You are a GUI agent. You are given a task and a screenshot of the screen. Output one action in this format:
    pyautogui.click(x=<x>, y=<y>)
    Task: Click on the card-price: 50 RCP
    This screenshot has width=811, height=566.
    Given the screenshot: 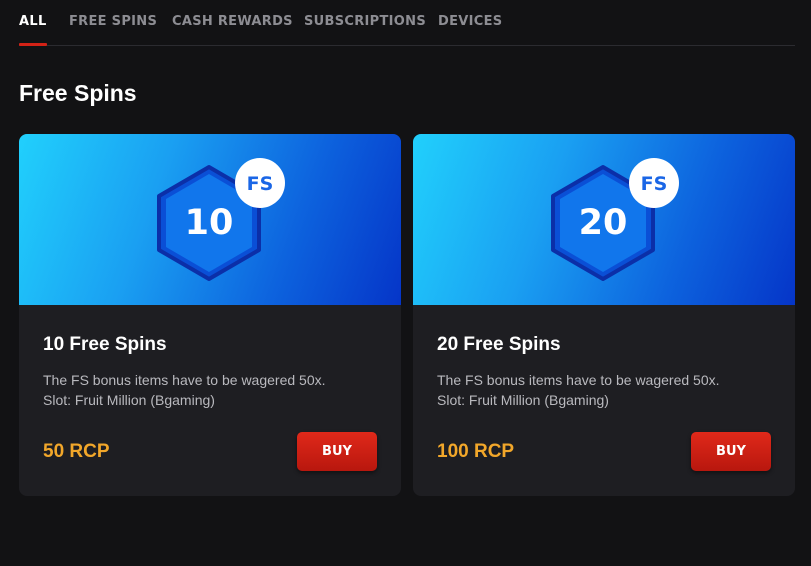 What is the action you would take?
    pyautogui.click(x=76, y=451)
    